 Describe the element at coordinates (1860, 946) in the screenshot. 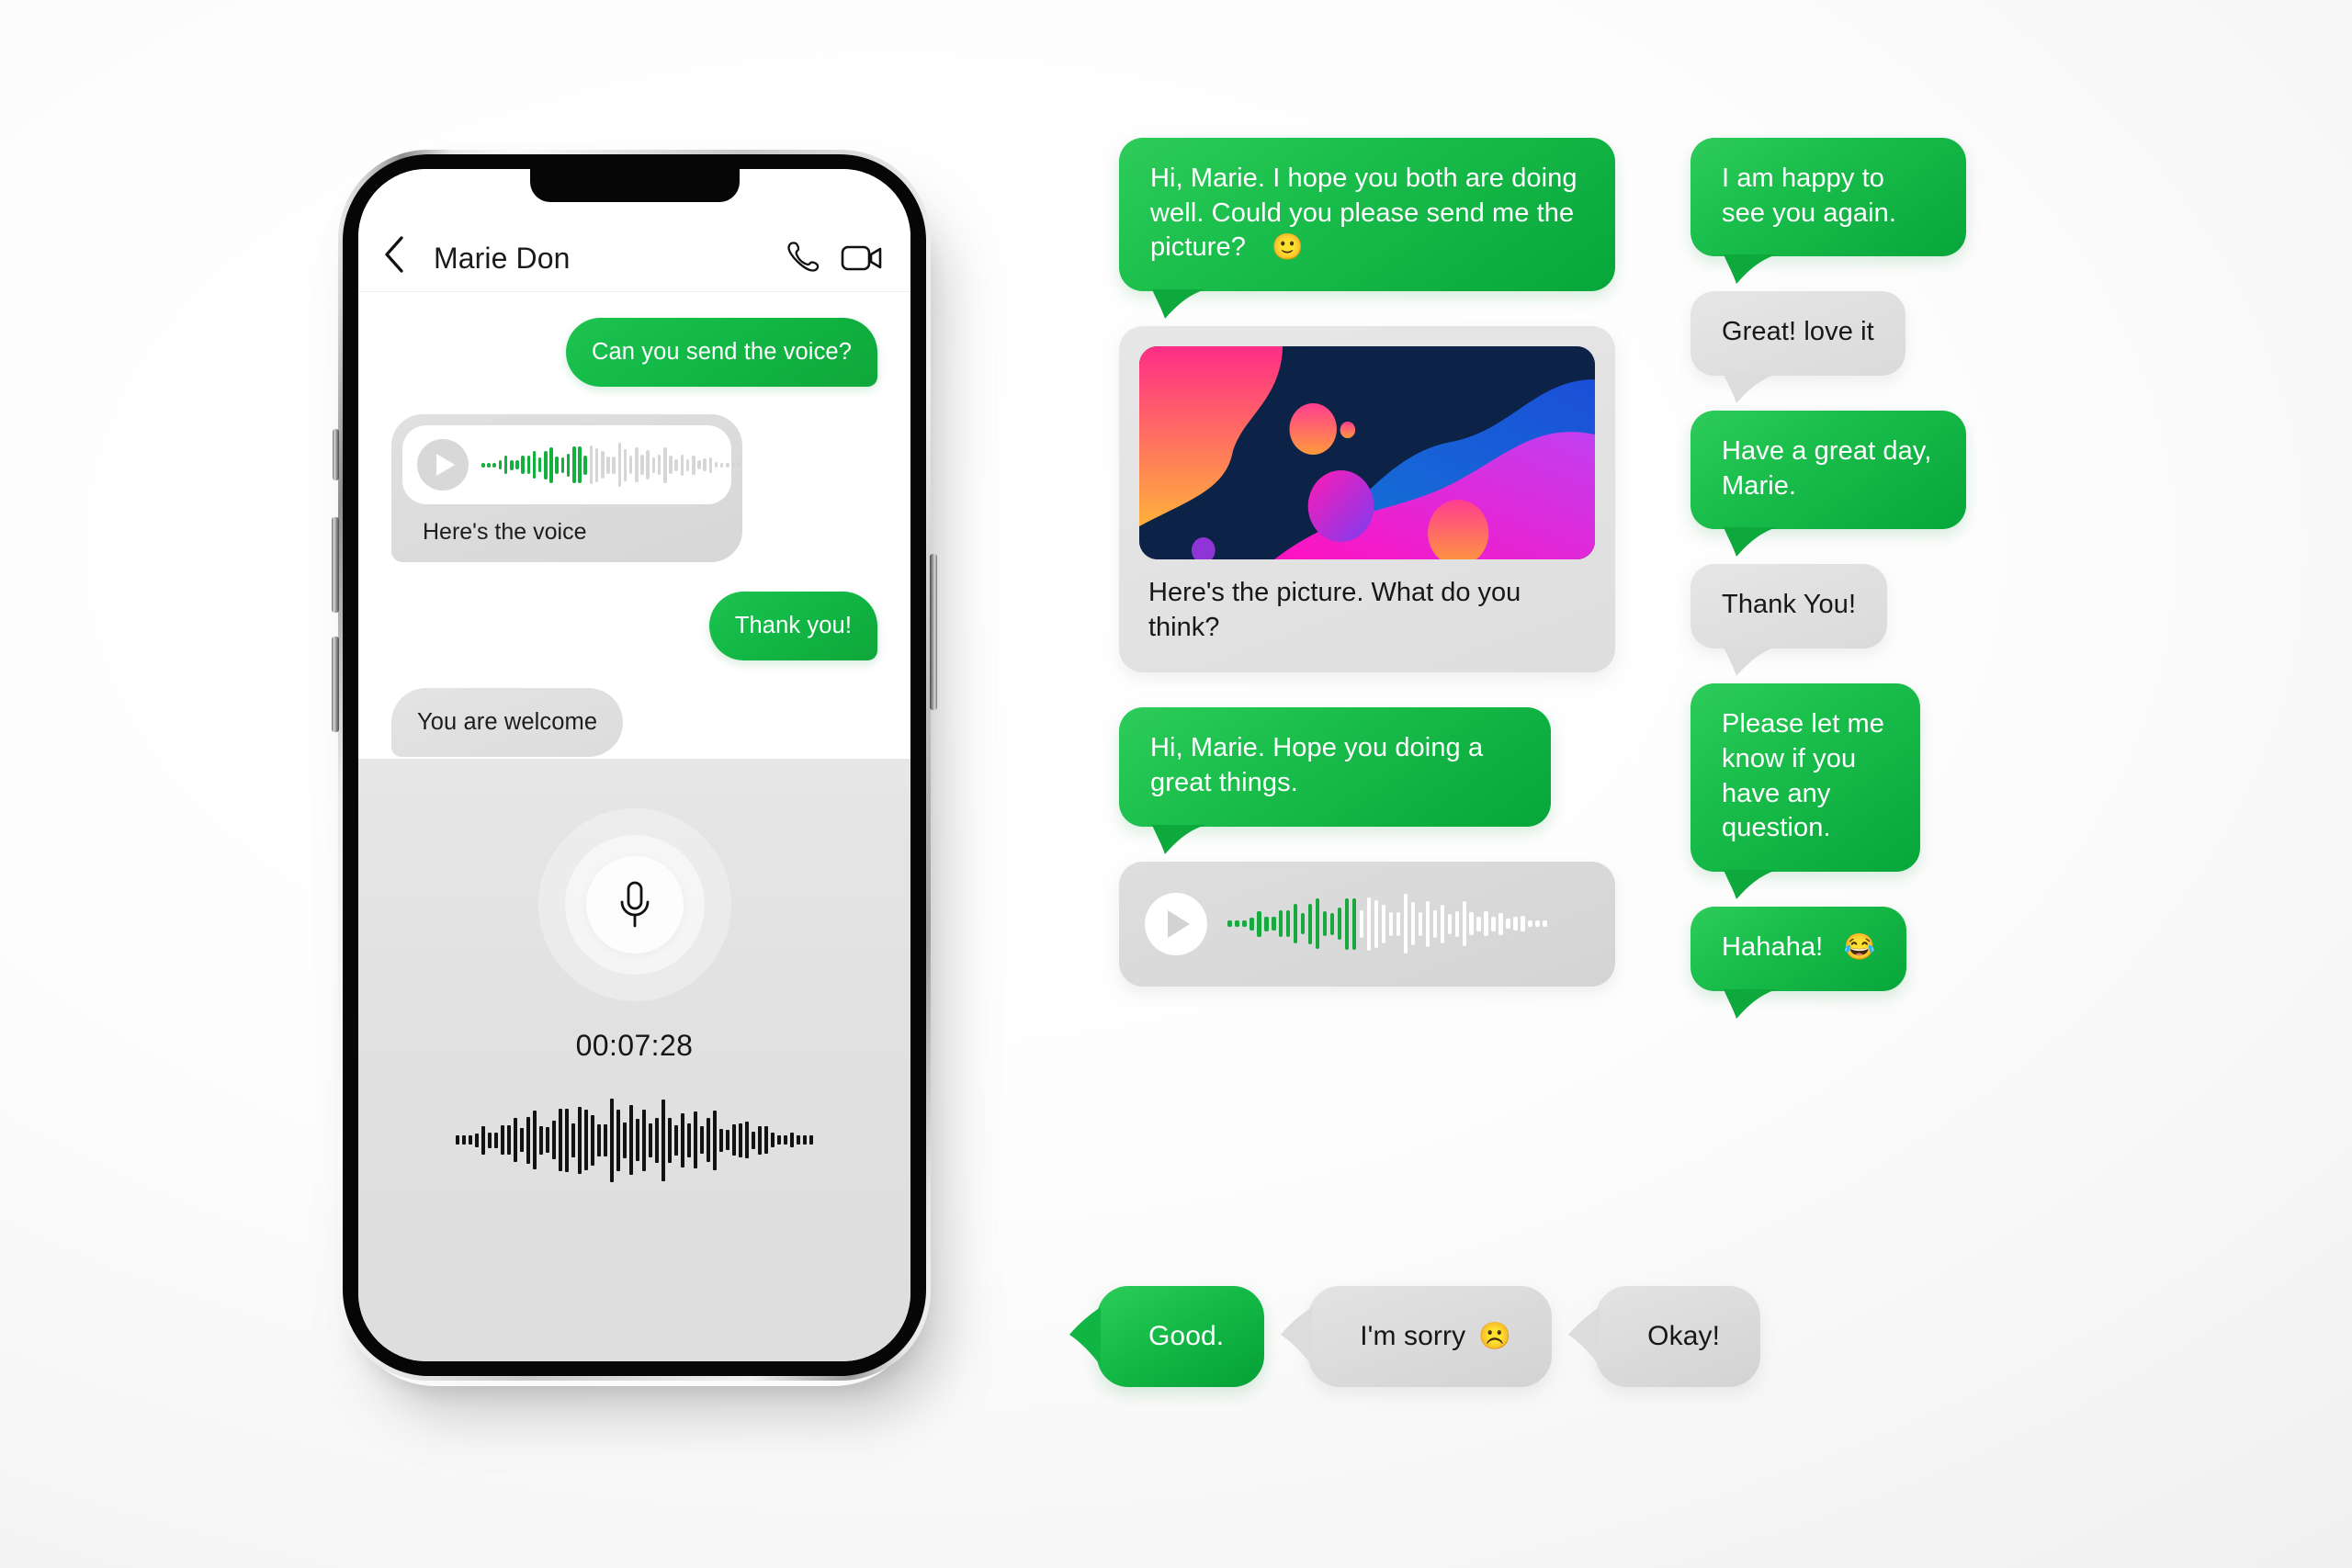

I see `face-with-tears-of-joy-icon: 😂` at that location.